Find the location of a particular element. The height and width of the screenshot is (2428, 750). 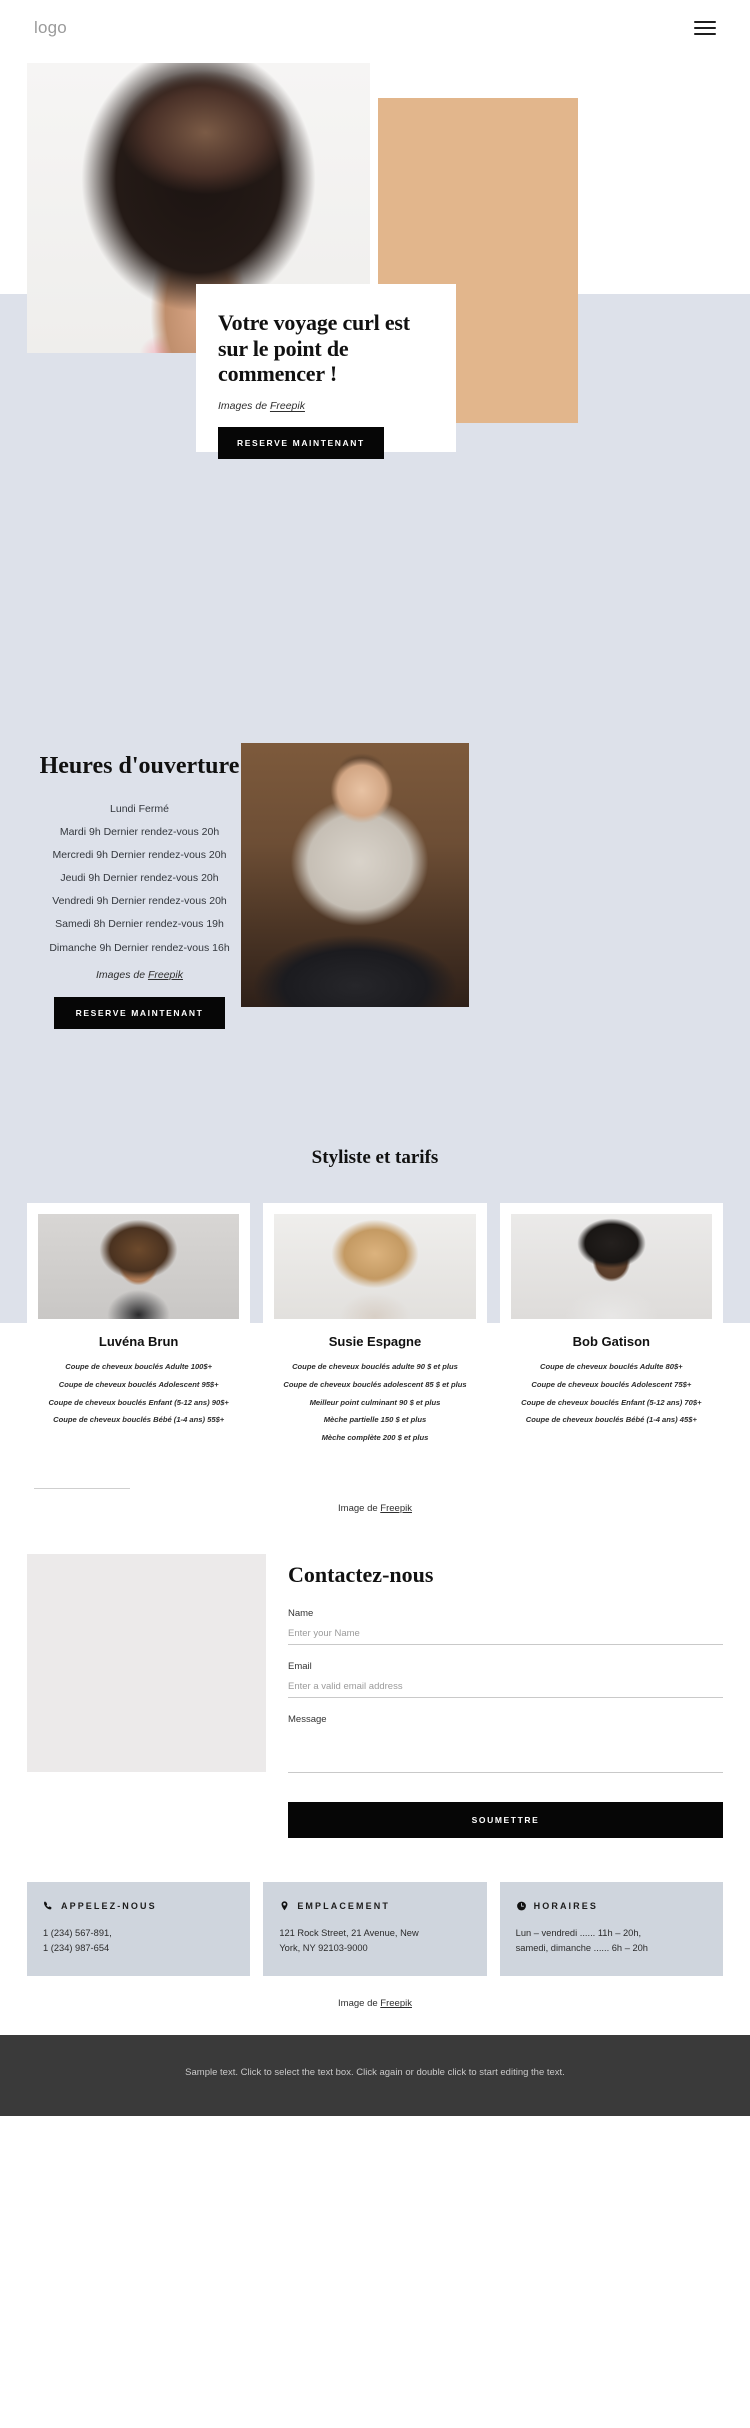

email-input is located at coordinates (505, 1687).